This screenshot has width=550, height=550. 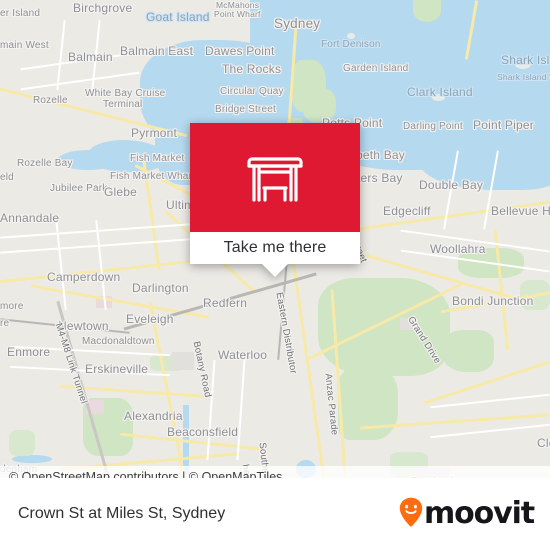 I want to click on take-me-there-button: Take me there, so click(x=275, y=254).